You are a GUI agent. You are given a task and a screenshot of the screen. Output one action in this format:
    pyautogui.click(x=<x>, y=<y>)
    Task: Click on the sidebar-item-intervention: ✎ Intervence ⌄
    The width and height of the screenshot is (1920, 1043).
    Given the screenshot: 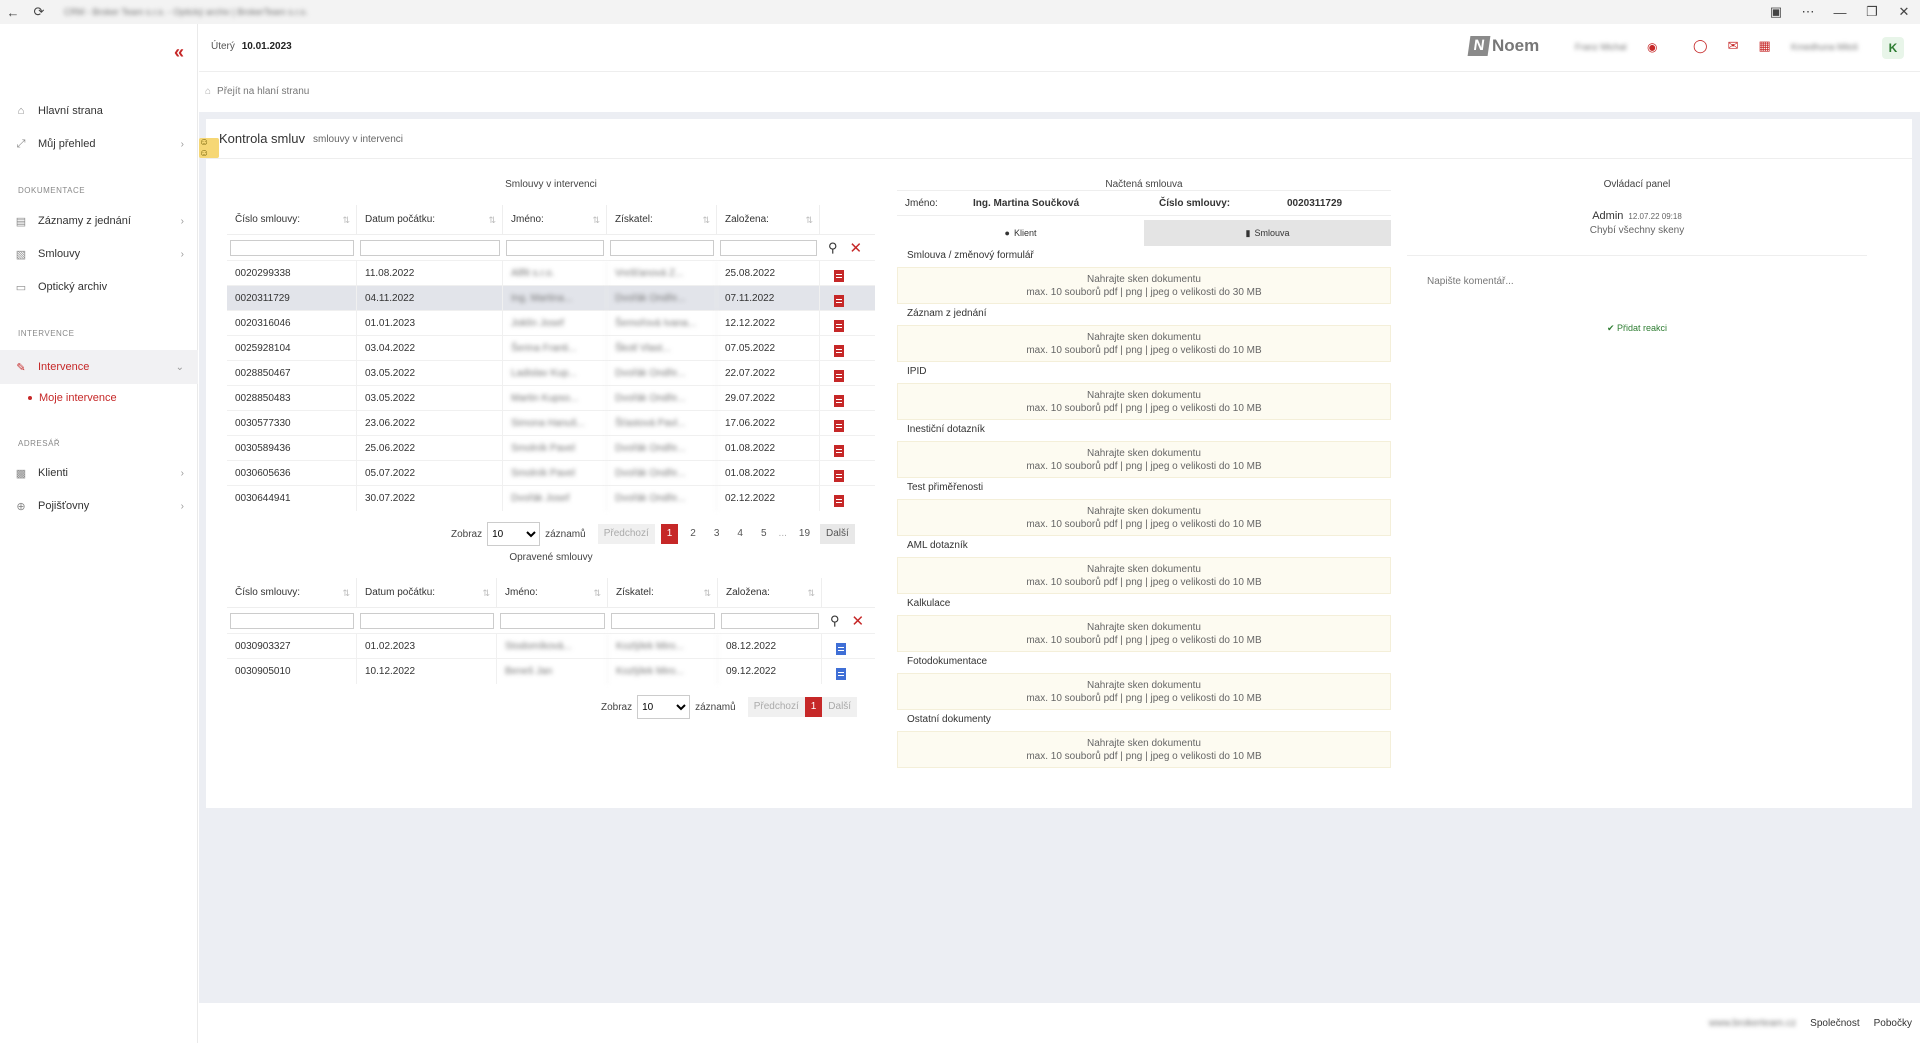 What is the action you would take?
    pyautogui.click(x=99, y=367)
    